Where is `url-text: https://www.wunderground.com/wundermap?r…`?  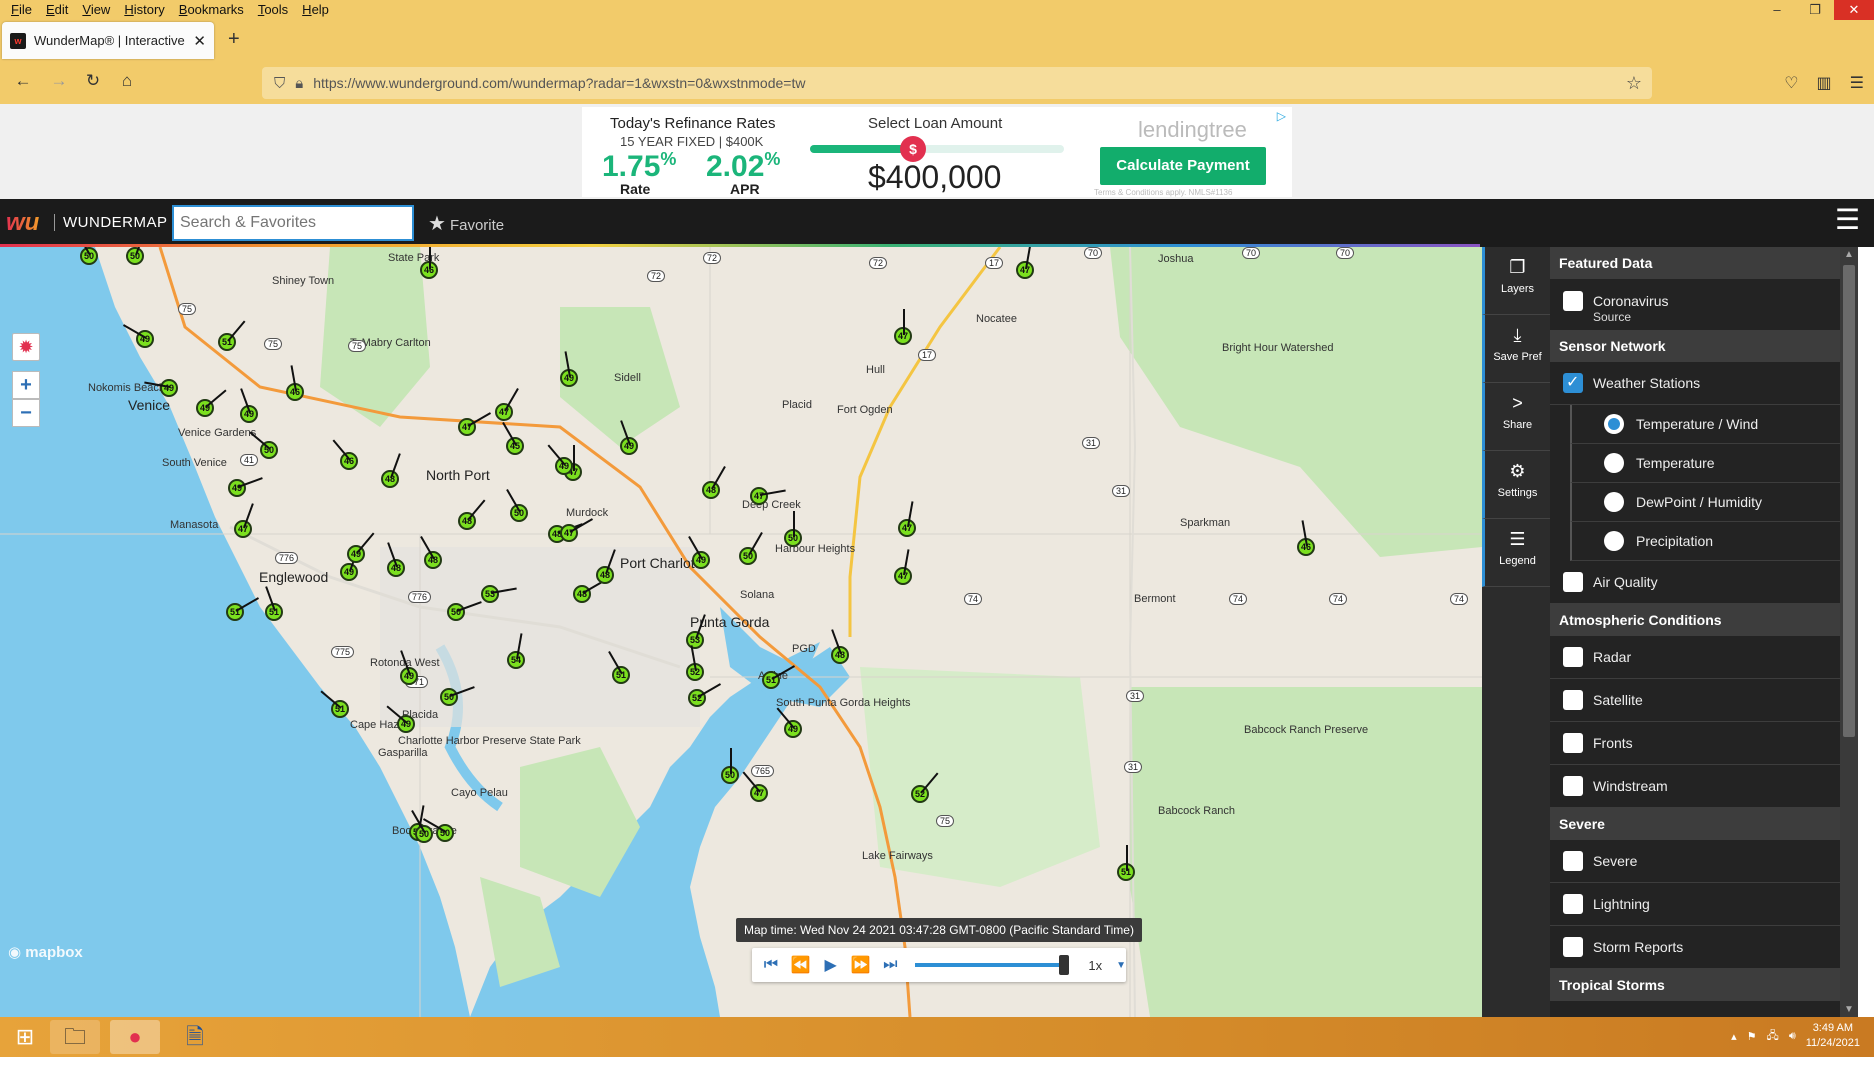
url-text: https://www.wunderground.com/wundermap?r… is located at coordinates (559, 83).